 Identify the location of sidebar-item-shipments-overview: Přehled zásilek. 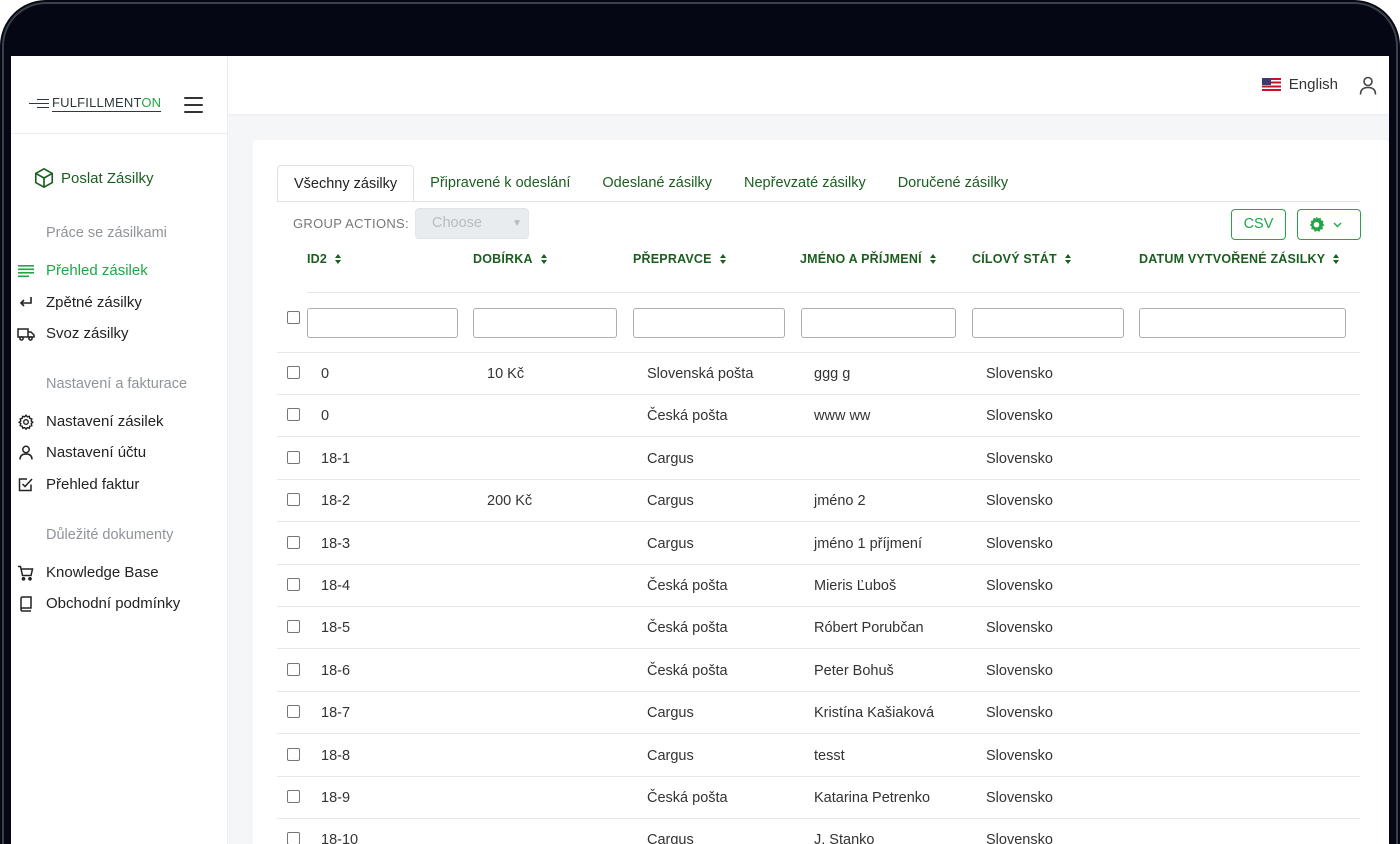
(82, 270).